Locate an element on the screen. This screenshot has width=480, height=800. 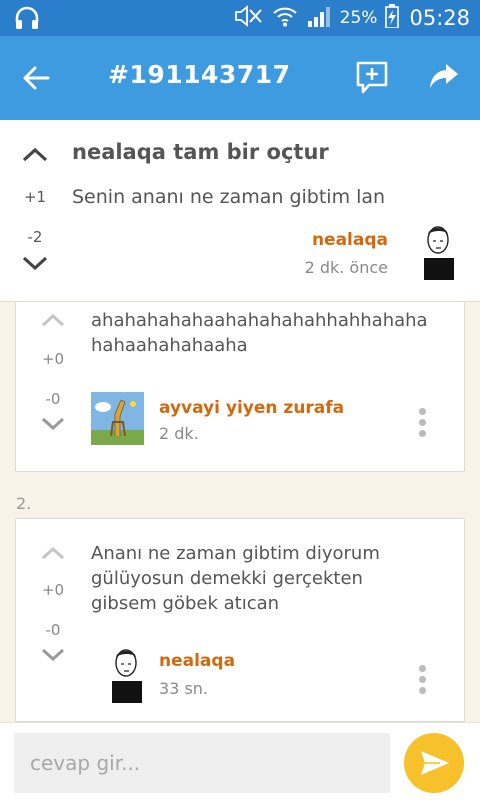
add-comment-icon is located at coordinates (372, 78).